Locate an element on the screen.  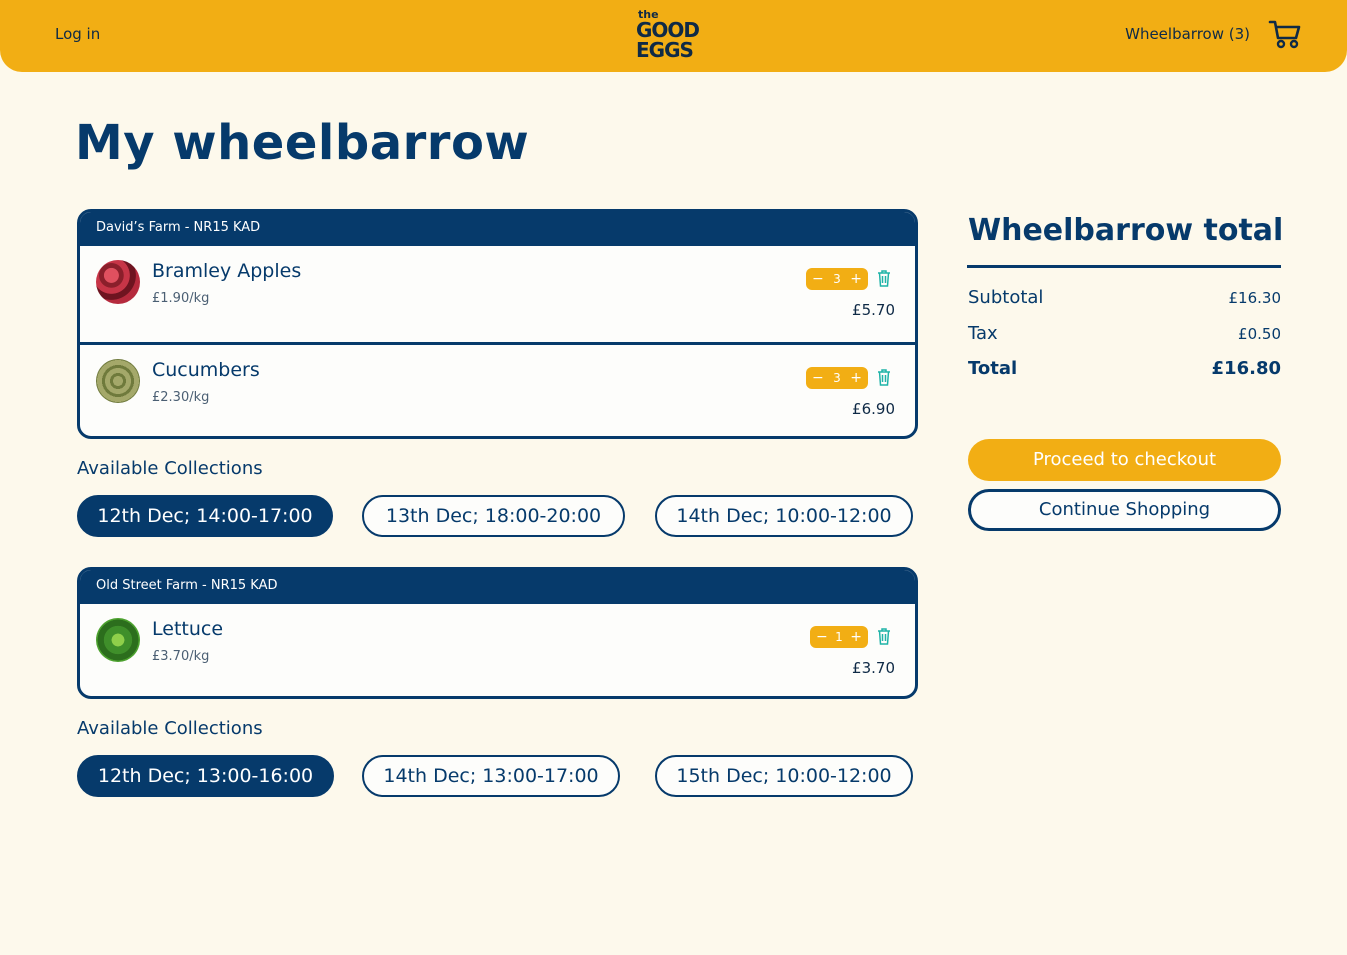
cart-item: Bramley Apples £1.90/kg − 3 + £5.70 is located at coordinates (497, 294).